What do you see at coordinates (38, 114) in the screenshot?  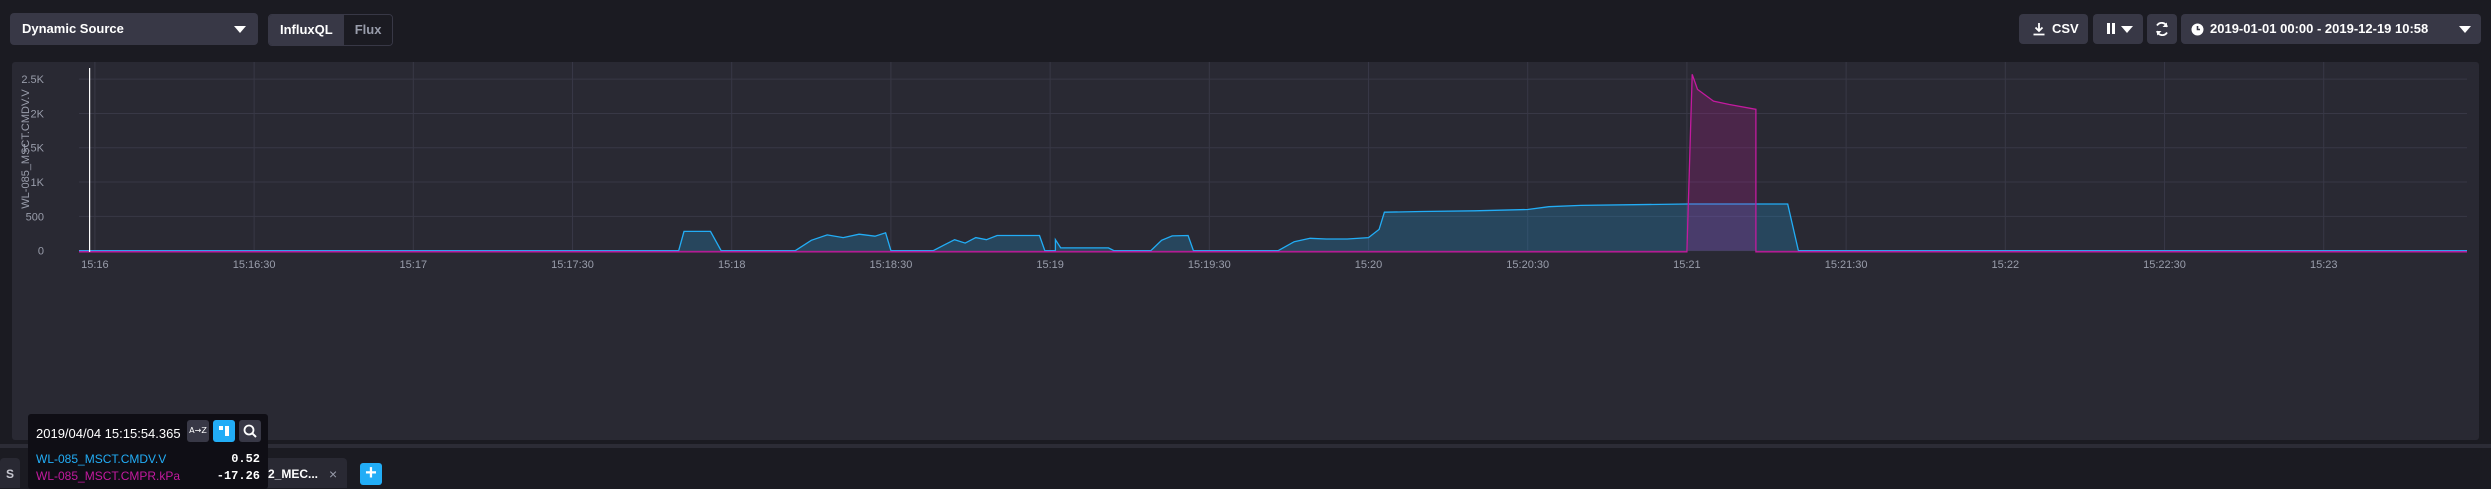 I see `y-tick-label: 2K` at bounding box center [38, 114].